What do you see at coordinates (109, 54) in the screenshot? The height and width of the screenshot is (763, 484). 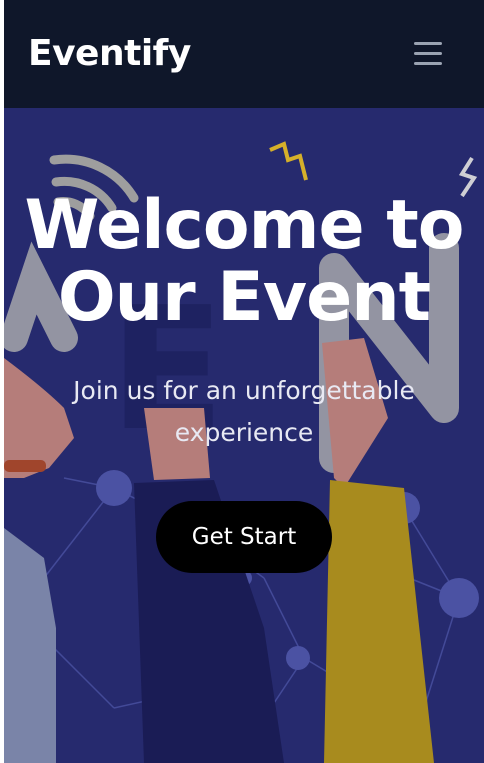 I see `brand-logo: Eventify` at bounding box center [109, 54].